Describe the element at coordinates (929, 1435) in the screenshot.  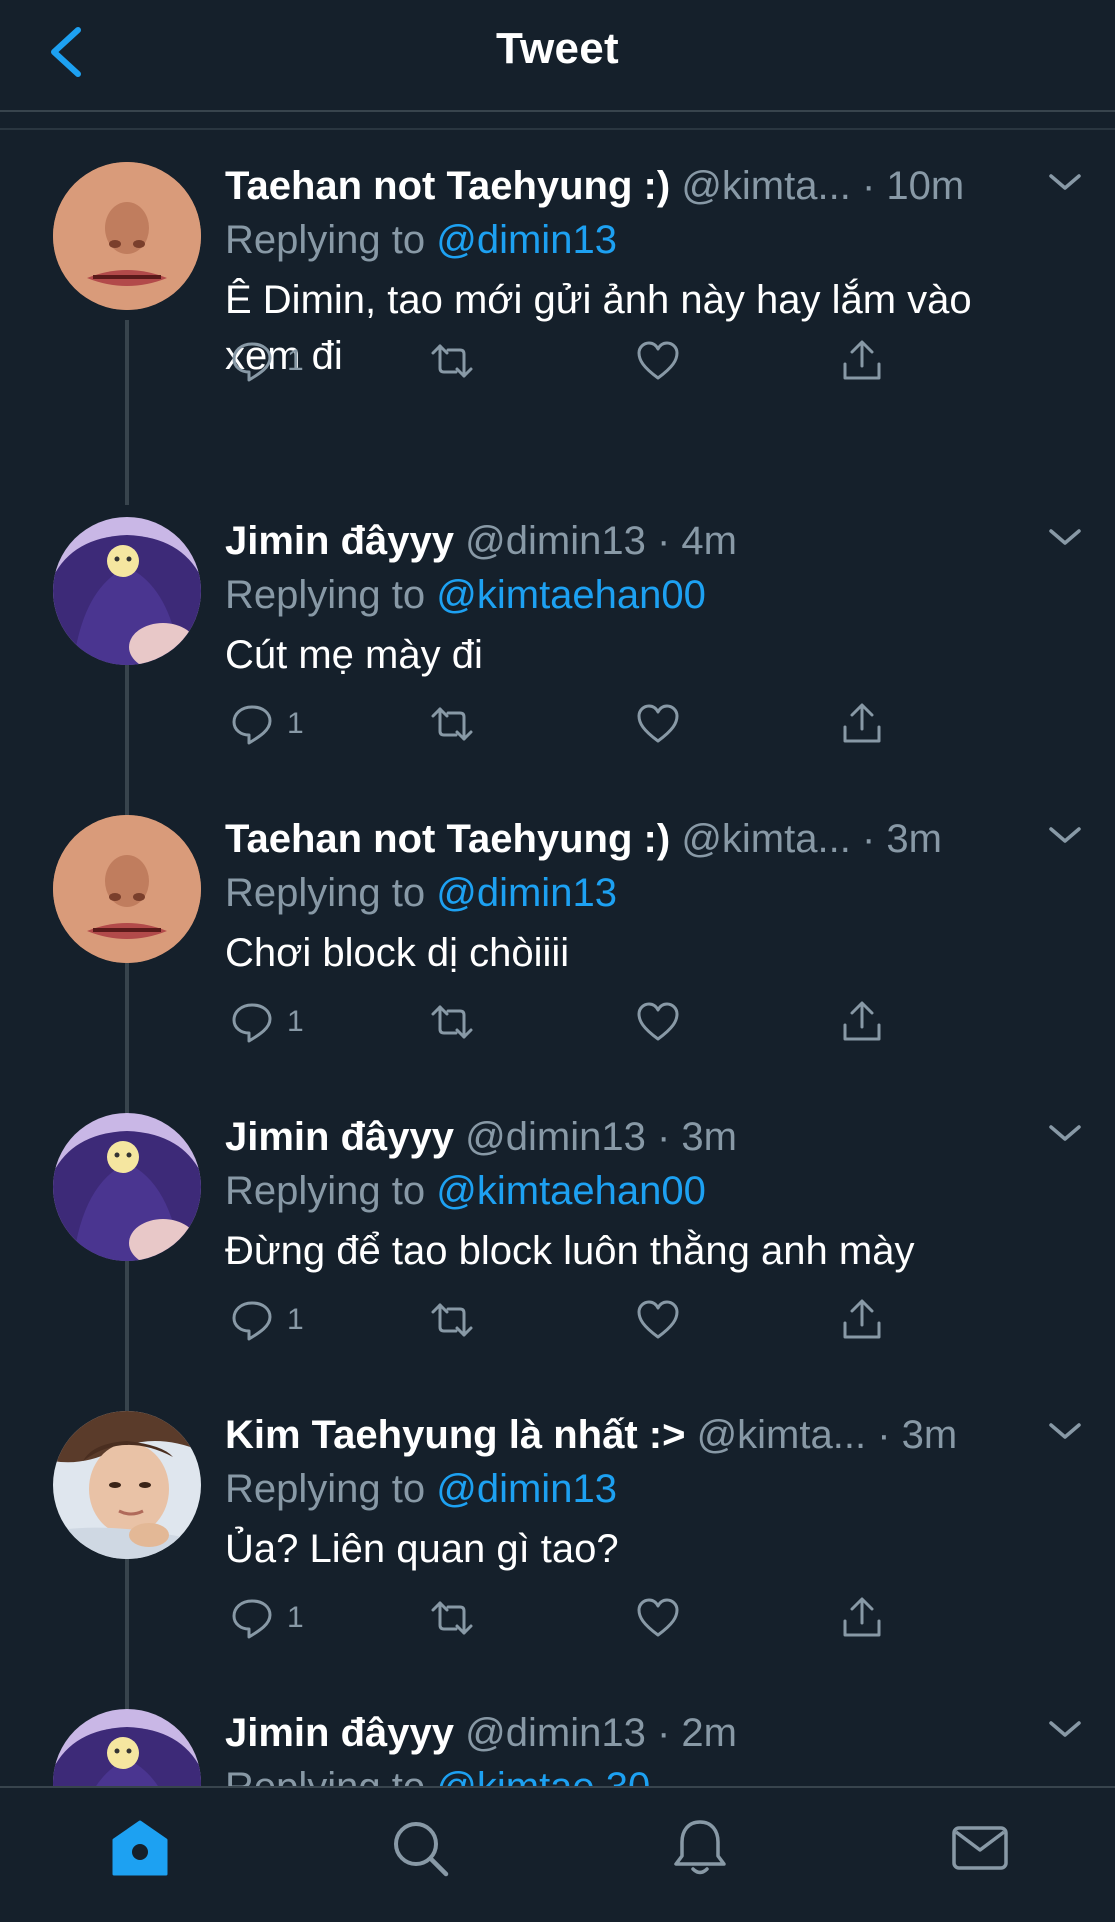
I see `timestamp: 3m` at that location.